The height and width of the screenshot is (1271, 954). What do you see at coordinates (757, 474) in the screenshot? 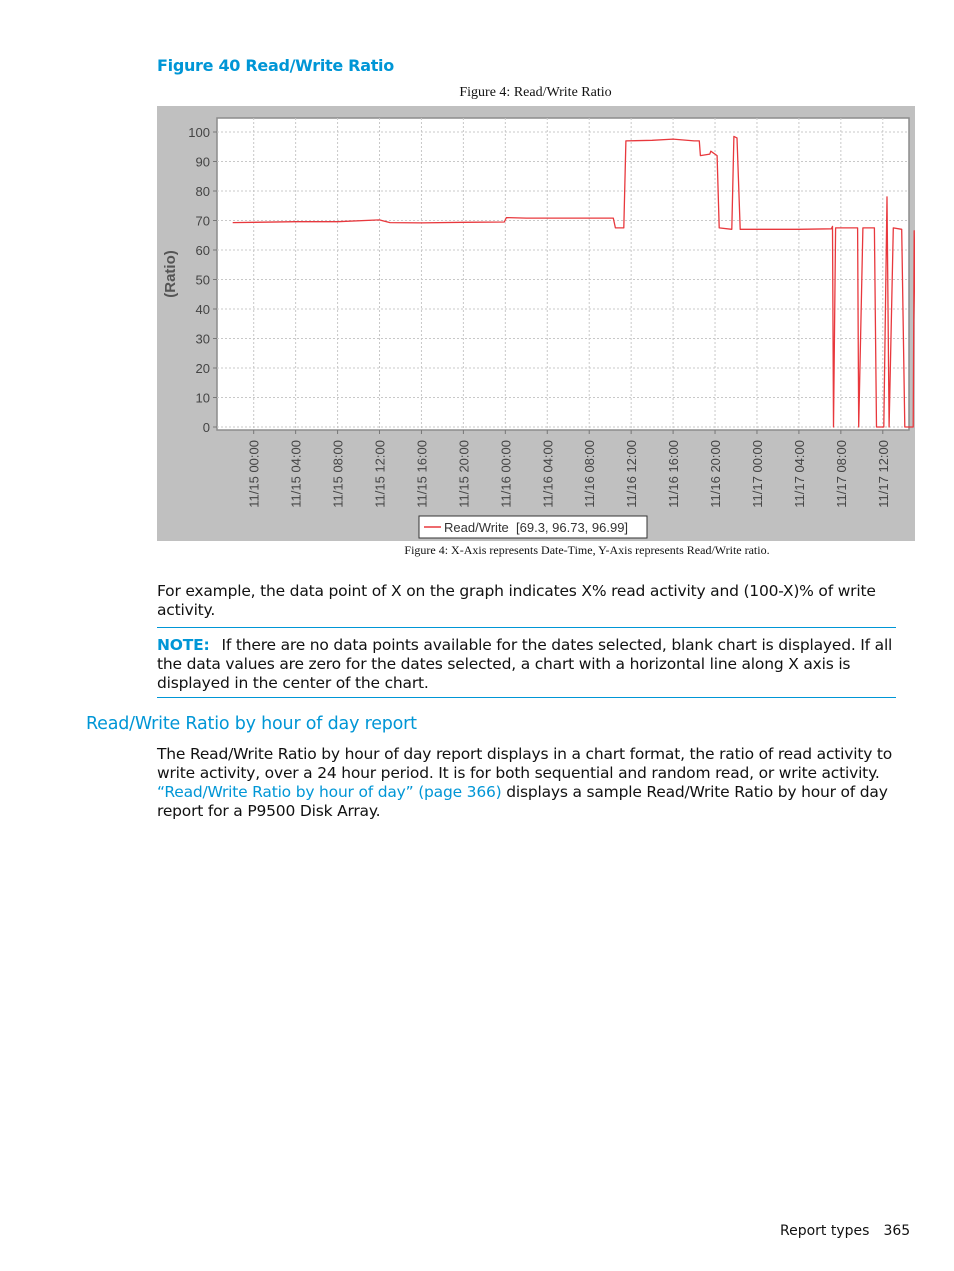
I see `x-tick-label: 11/17 00:00` at bounding box center [757, 474].